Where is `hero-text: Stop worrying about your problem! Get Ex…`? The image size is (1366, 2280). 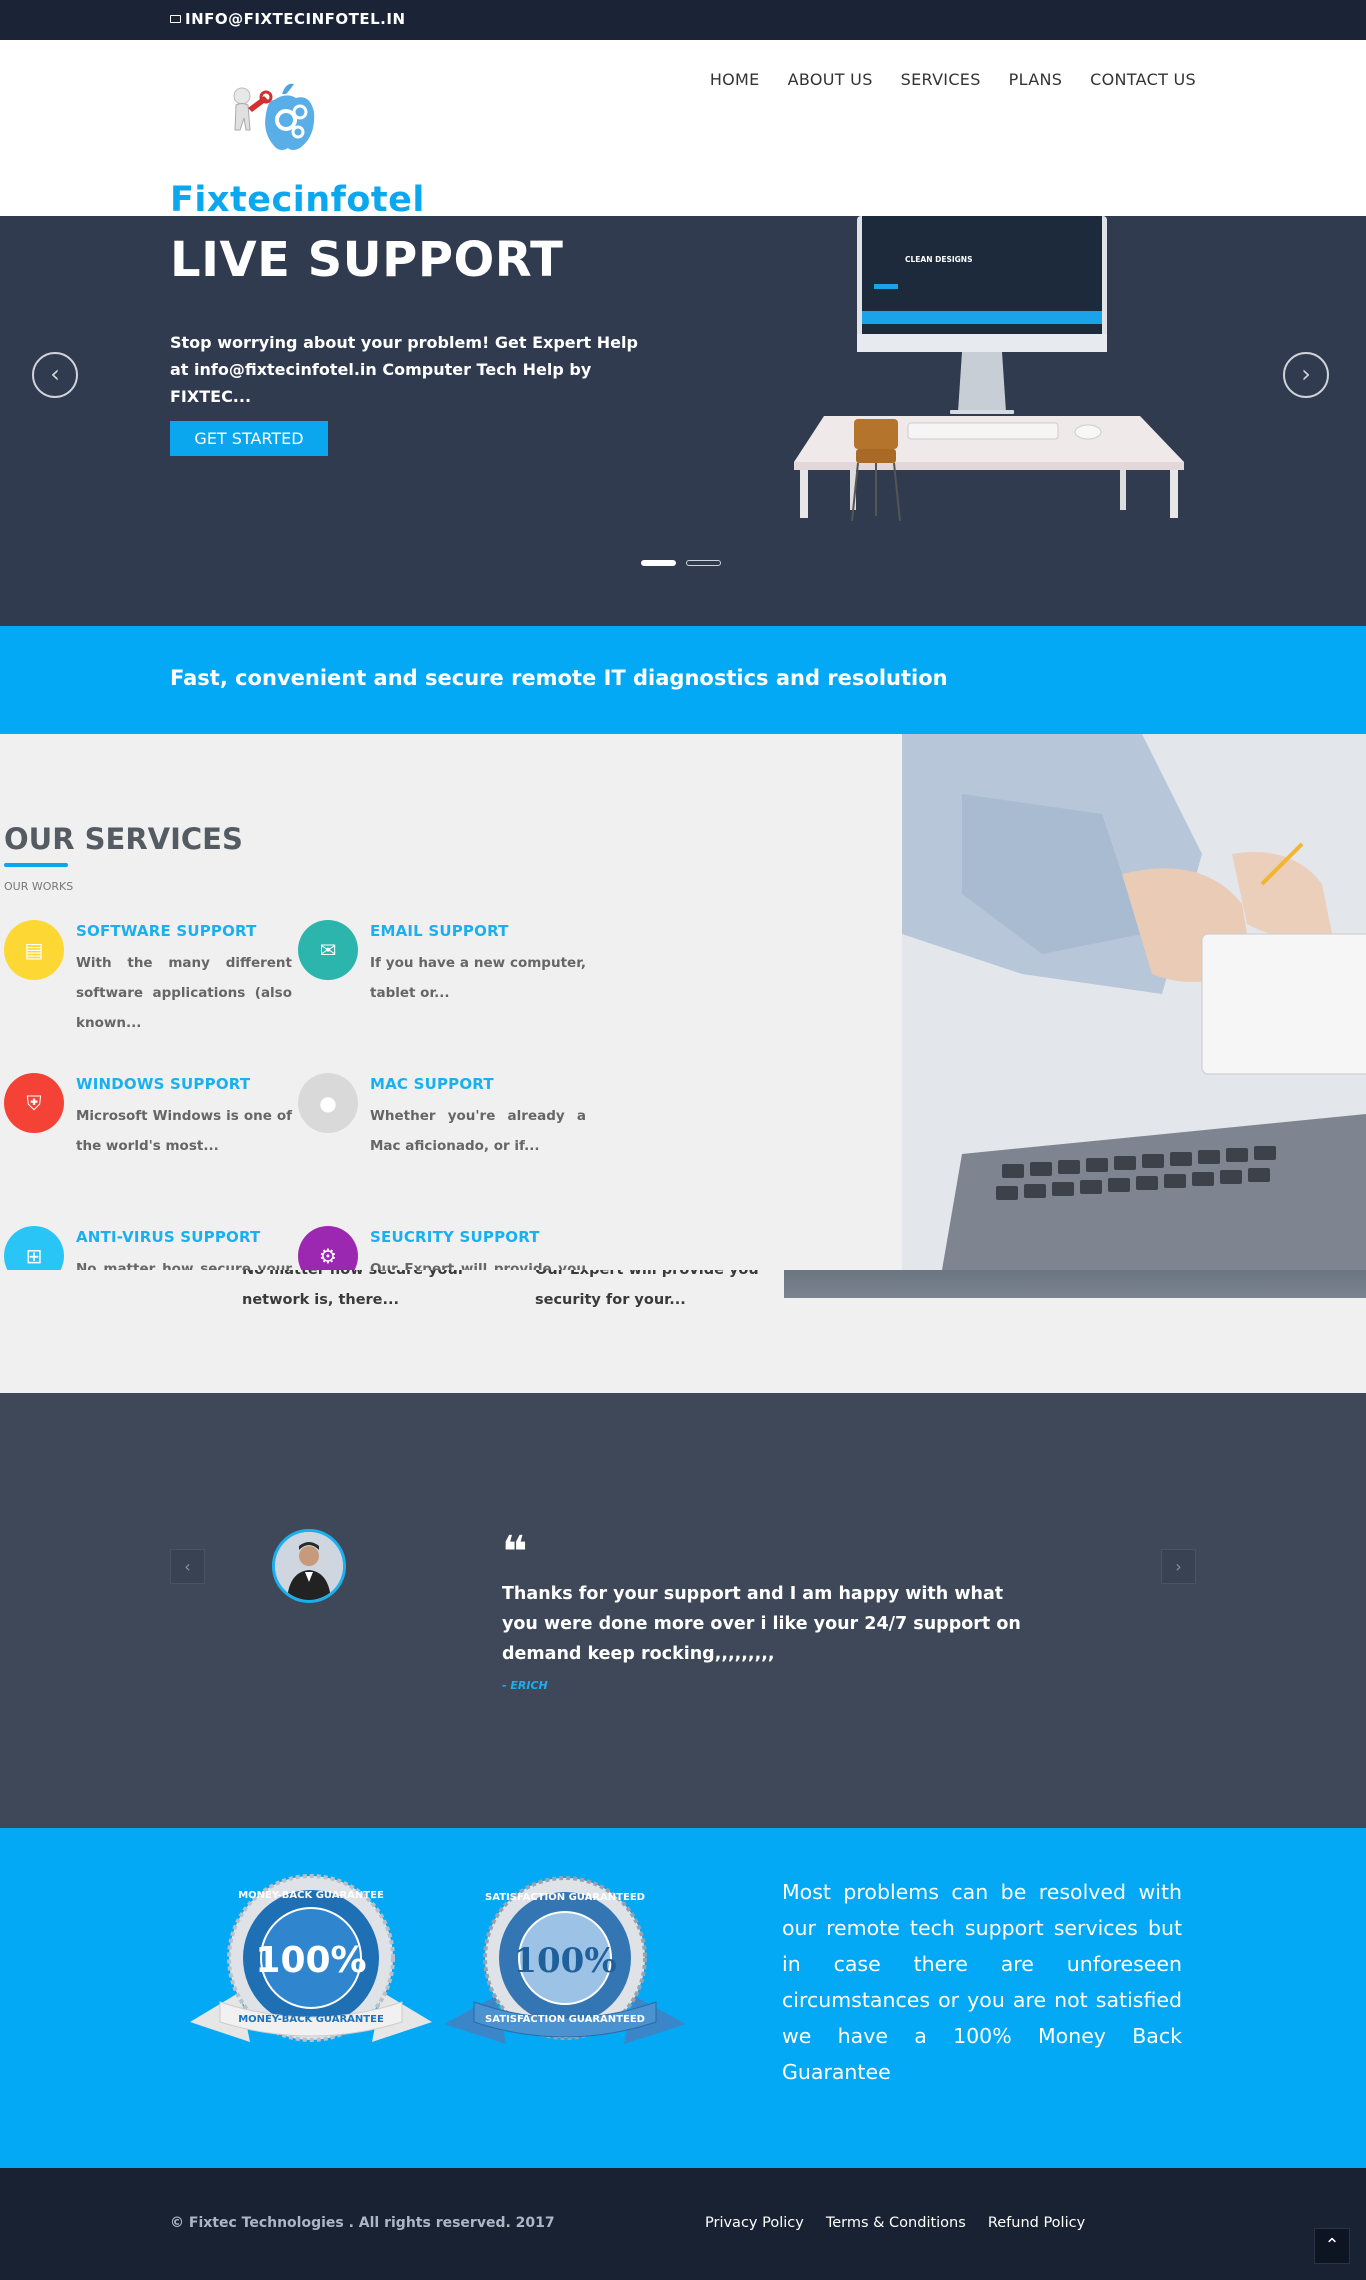 hero-text: Stop worrying about your problem! Get Ex… is located at coordinates (404, 369).